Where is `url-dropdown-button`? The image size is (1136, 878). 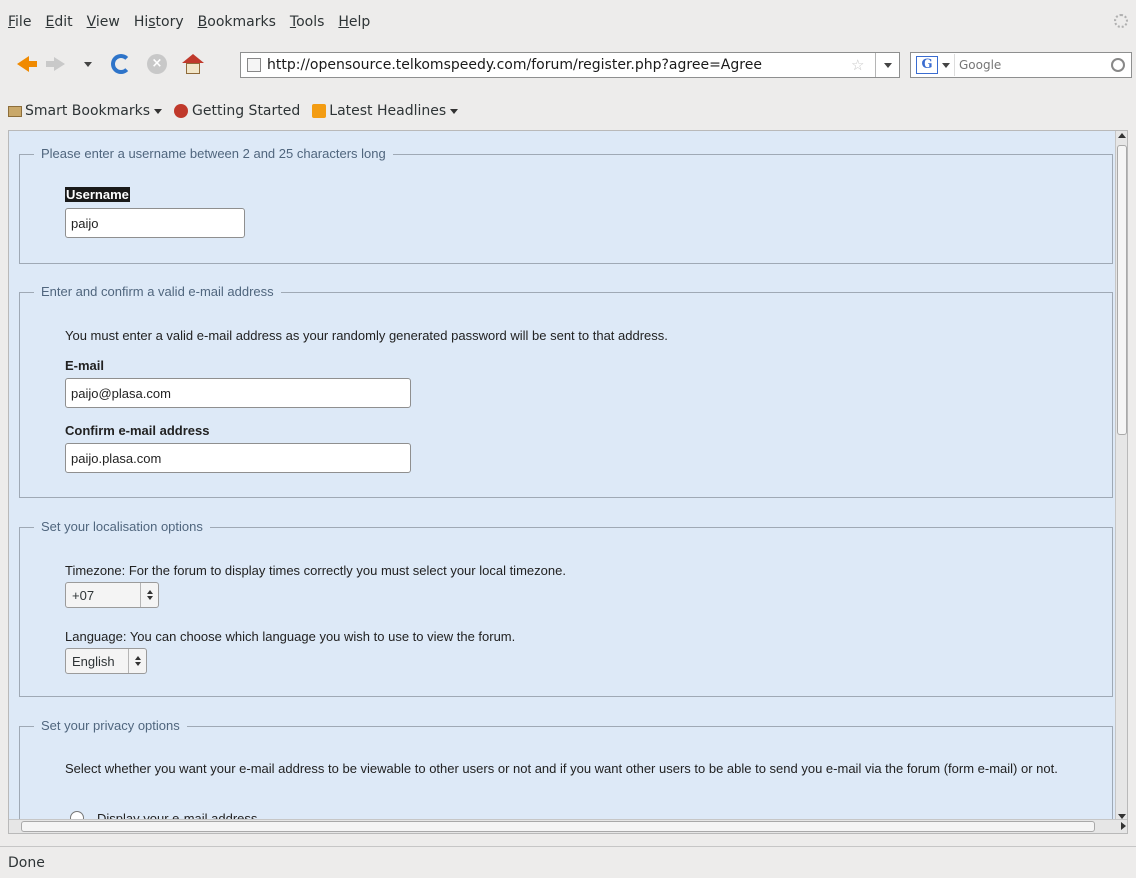 url-dropdown-button is located at coordinates (887, 65).